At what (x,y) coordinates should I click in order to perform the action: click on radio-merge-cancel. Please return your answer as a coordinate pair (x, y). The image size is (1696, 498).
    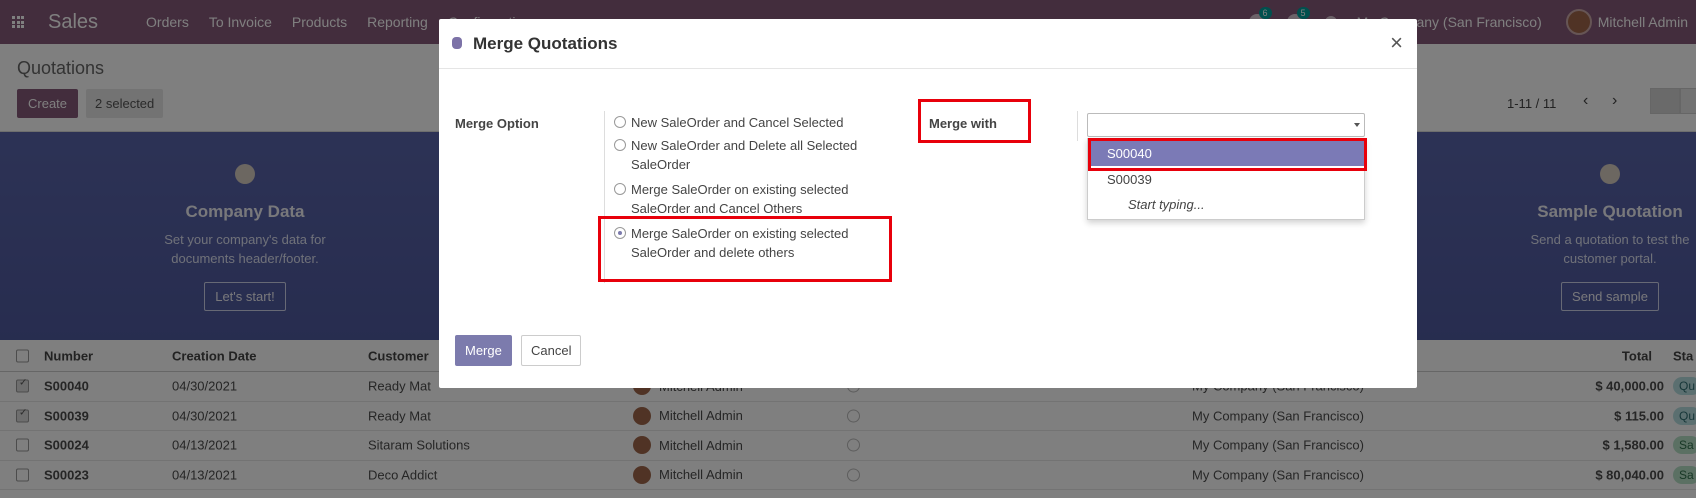
    Looking at the image, I should click on (620, 189).